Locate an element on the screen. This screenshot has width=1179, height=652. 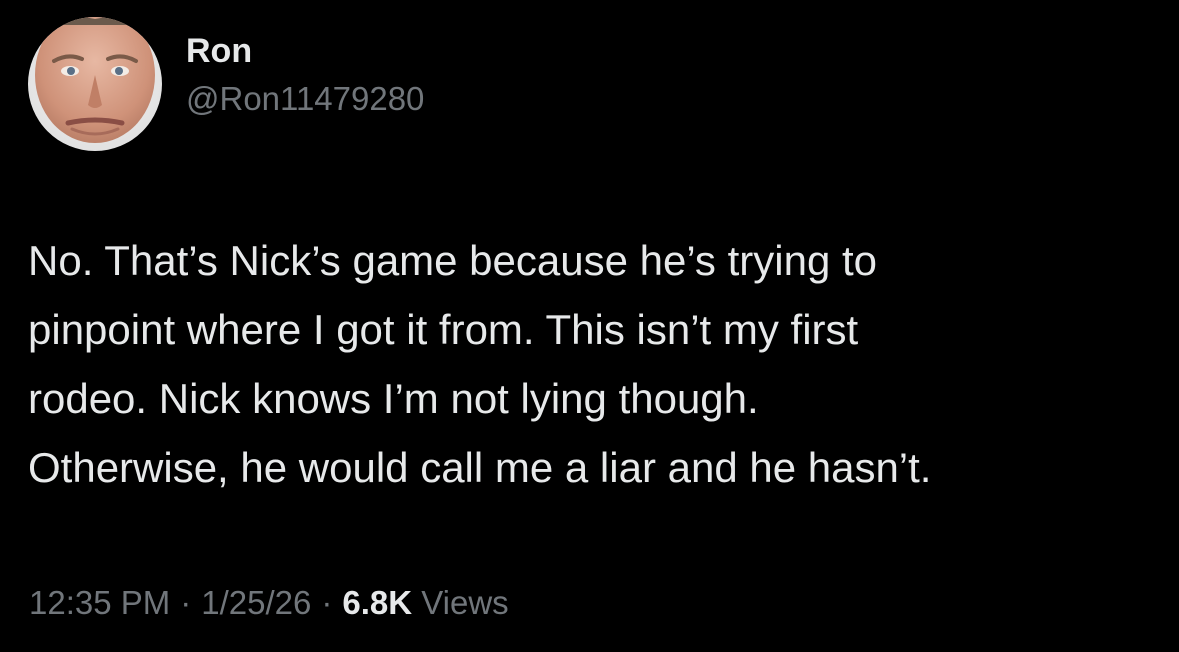
views-count: 6.8K is located at coordinates (377, 602).